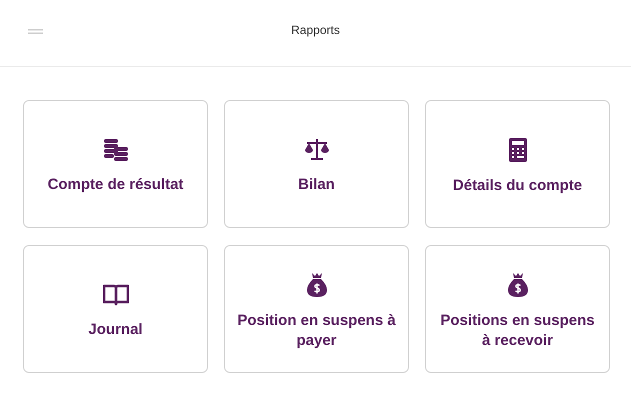 The image size is (631, 412). Describe the element at coordinates (115, 164) in the screenshot. I see `report-card: Compte de résultat` at that location.